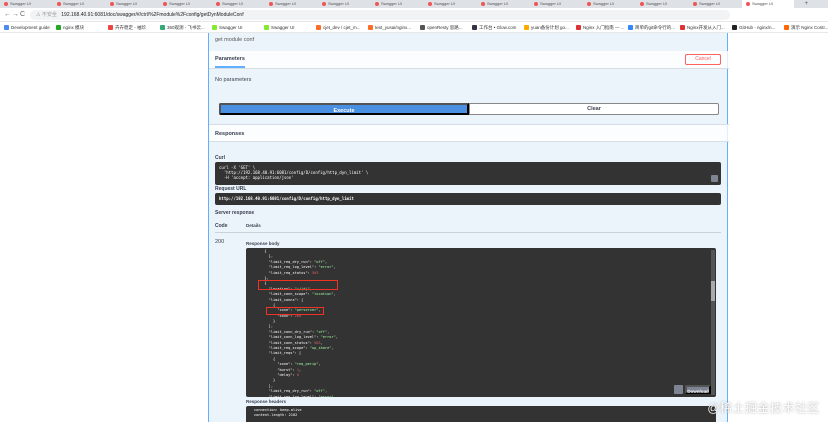  I want to click on response-code: 200, so click(220, 242).